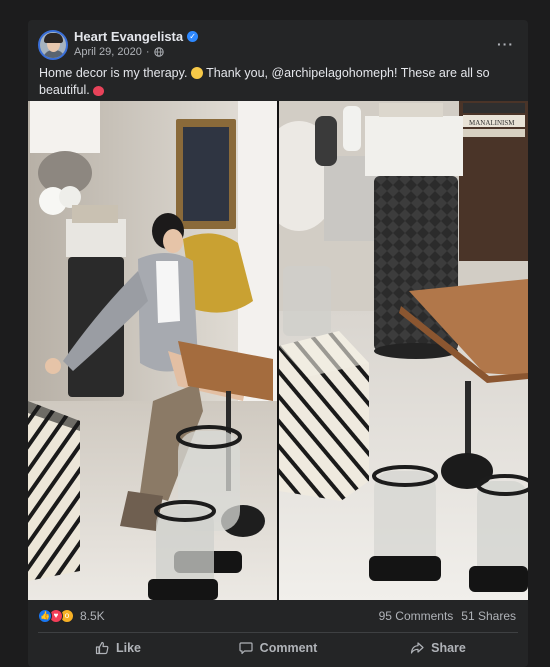 The image size is (550, 667). I want to click on thumbs-up-icon, so click(102, 648).